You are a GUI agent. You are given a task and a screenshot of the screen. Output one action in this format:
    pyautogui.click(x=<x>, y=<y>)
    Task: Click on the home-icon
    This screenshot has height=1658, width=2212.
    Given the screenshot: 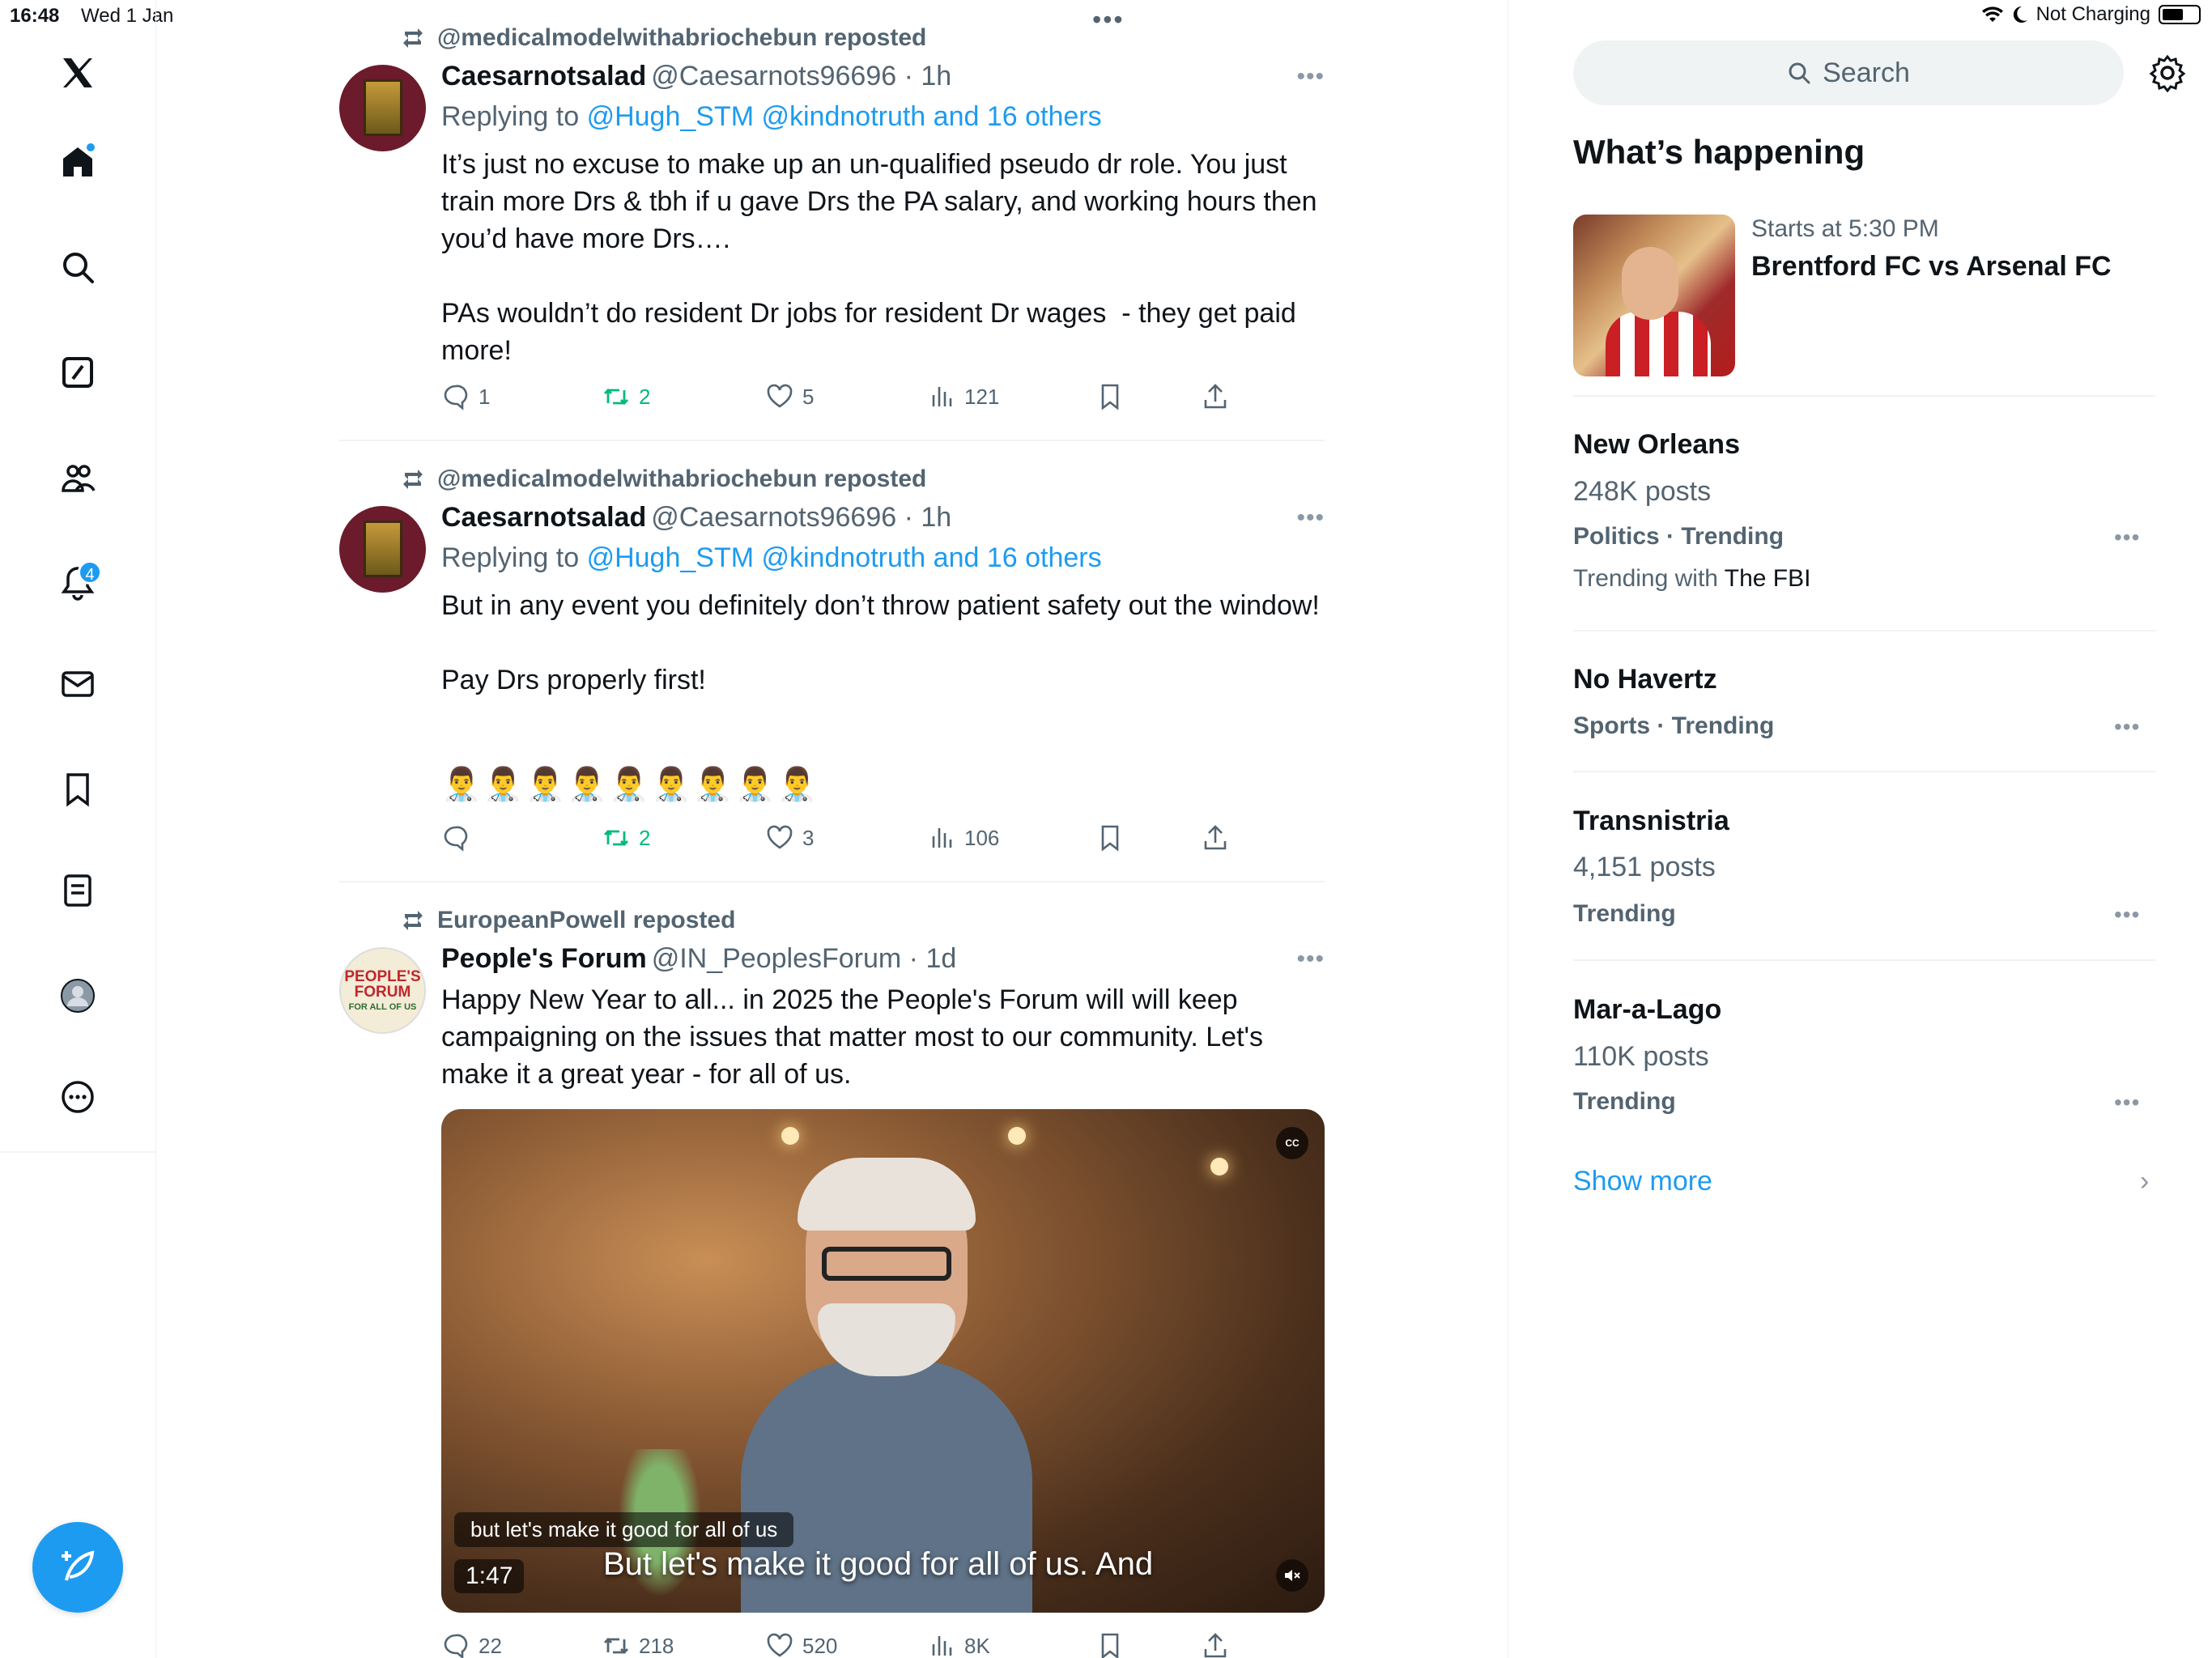 What is the action you would take?
    pyautogui.click(x=77, y=162)
    